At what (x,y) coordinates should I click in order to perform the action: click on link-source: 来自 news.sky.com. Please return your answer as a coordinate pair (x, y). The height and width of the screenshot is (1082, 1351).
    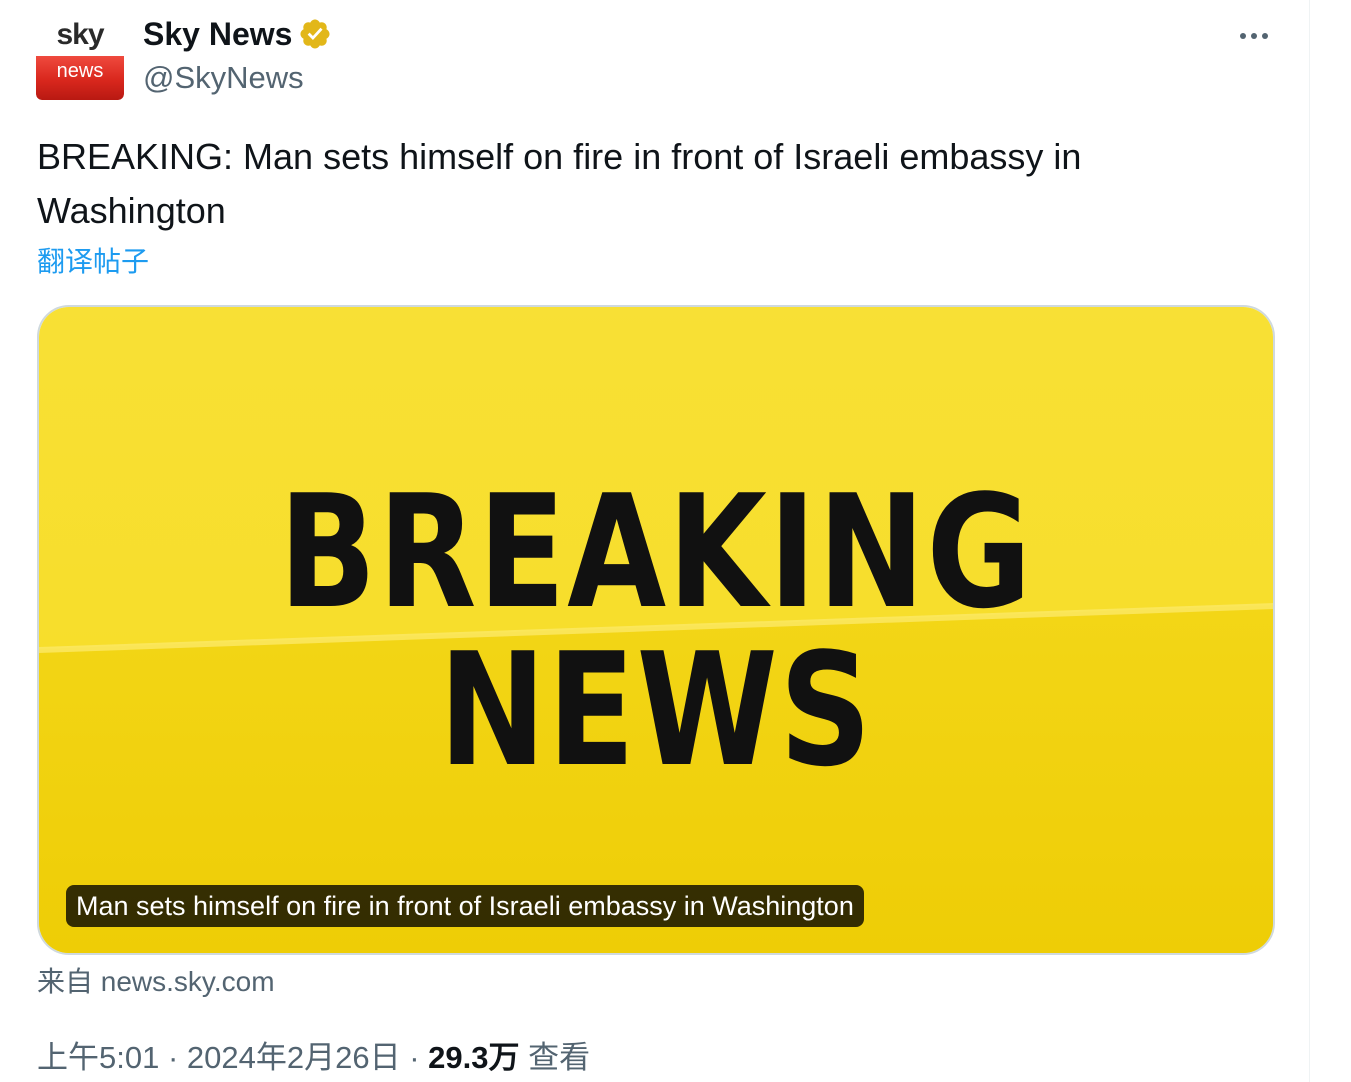
    Looking at the image, I should click on (156, 982).